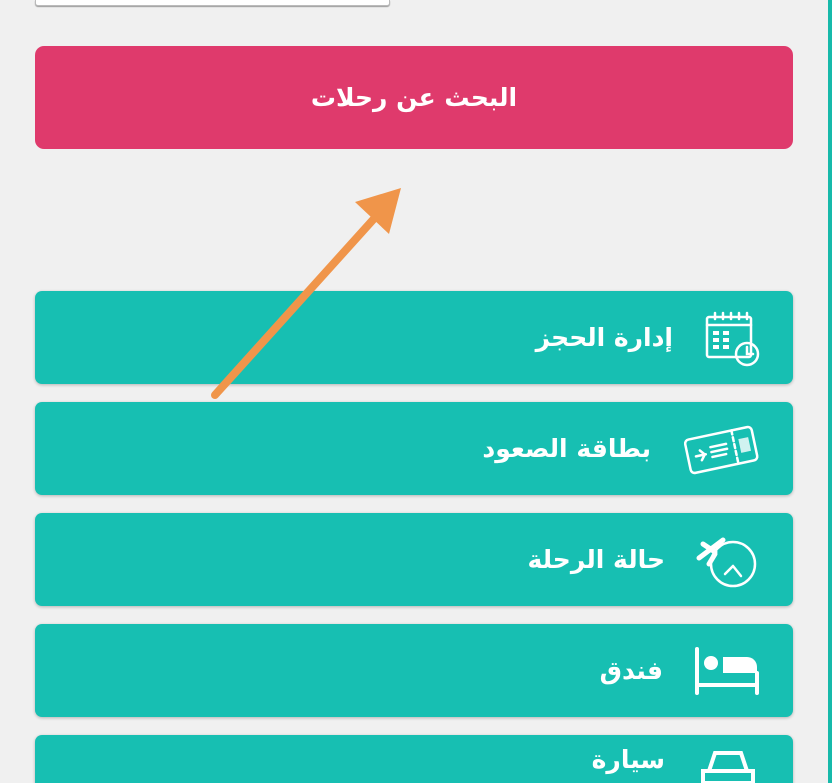 The height and width of the screenshot is (783, 832). What do you see at coordinates (414, 448) in the screenshot?
I see `menu-item: بطاقة الصعود` at bounding box center [414, 448].